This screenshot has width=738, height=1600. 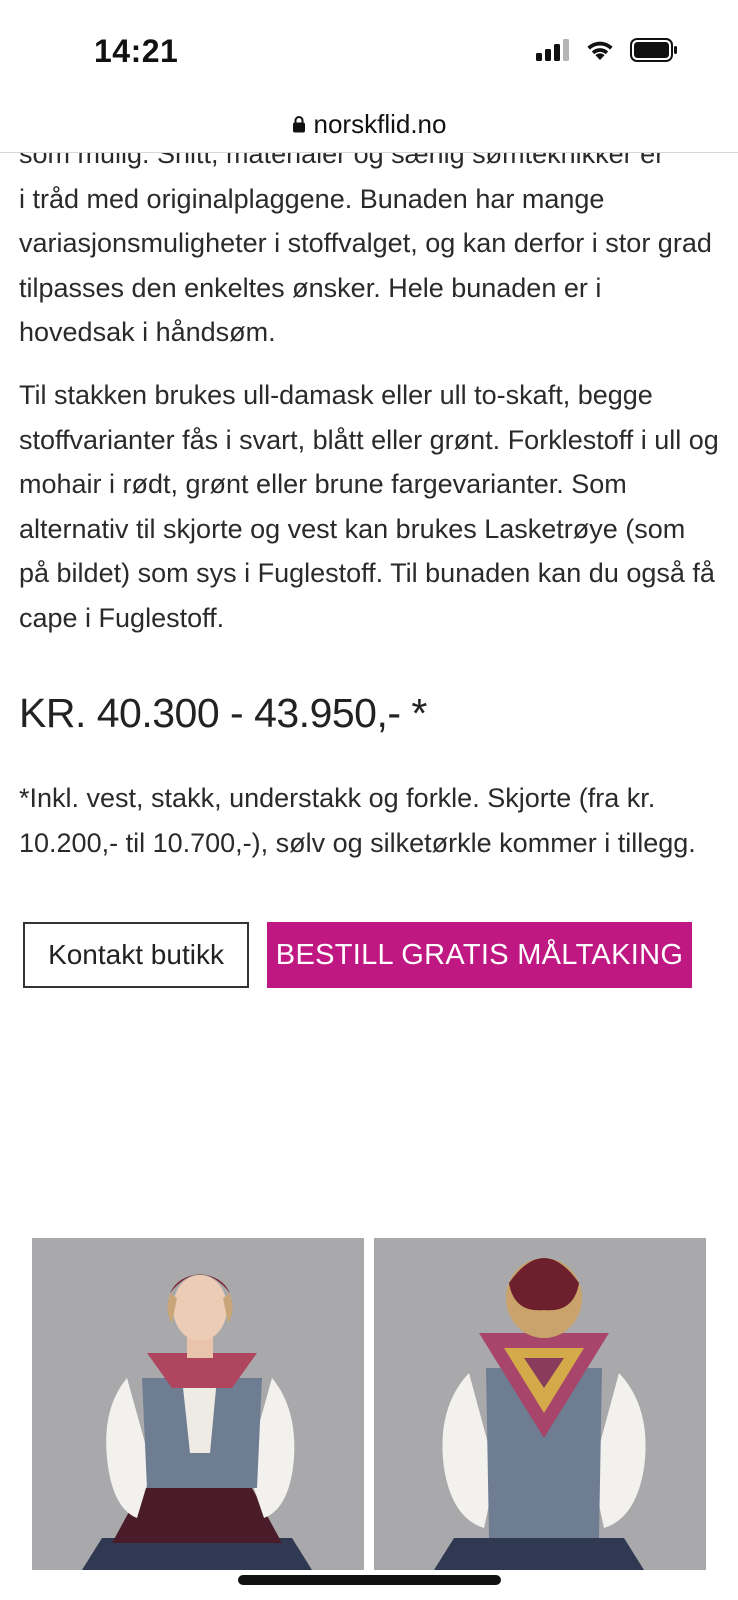 I want to click on price-range: KR. 40.300 - 43.950,- *, so click(x=223, y=713).